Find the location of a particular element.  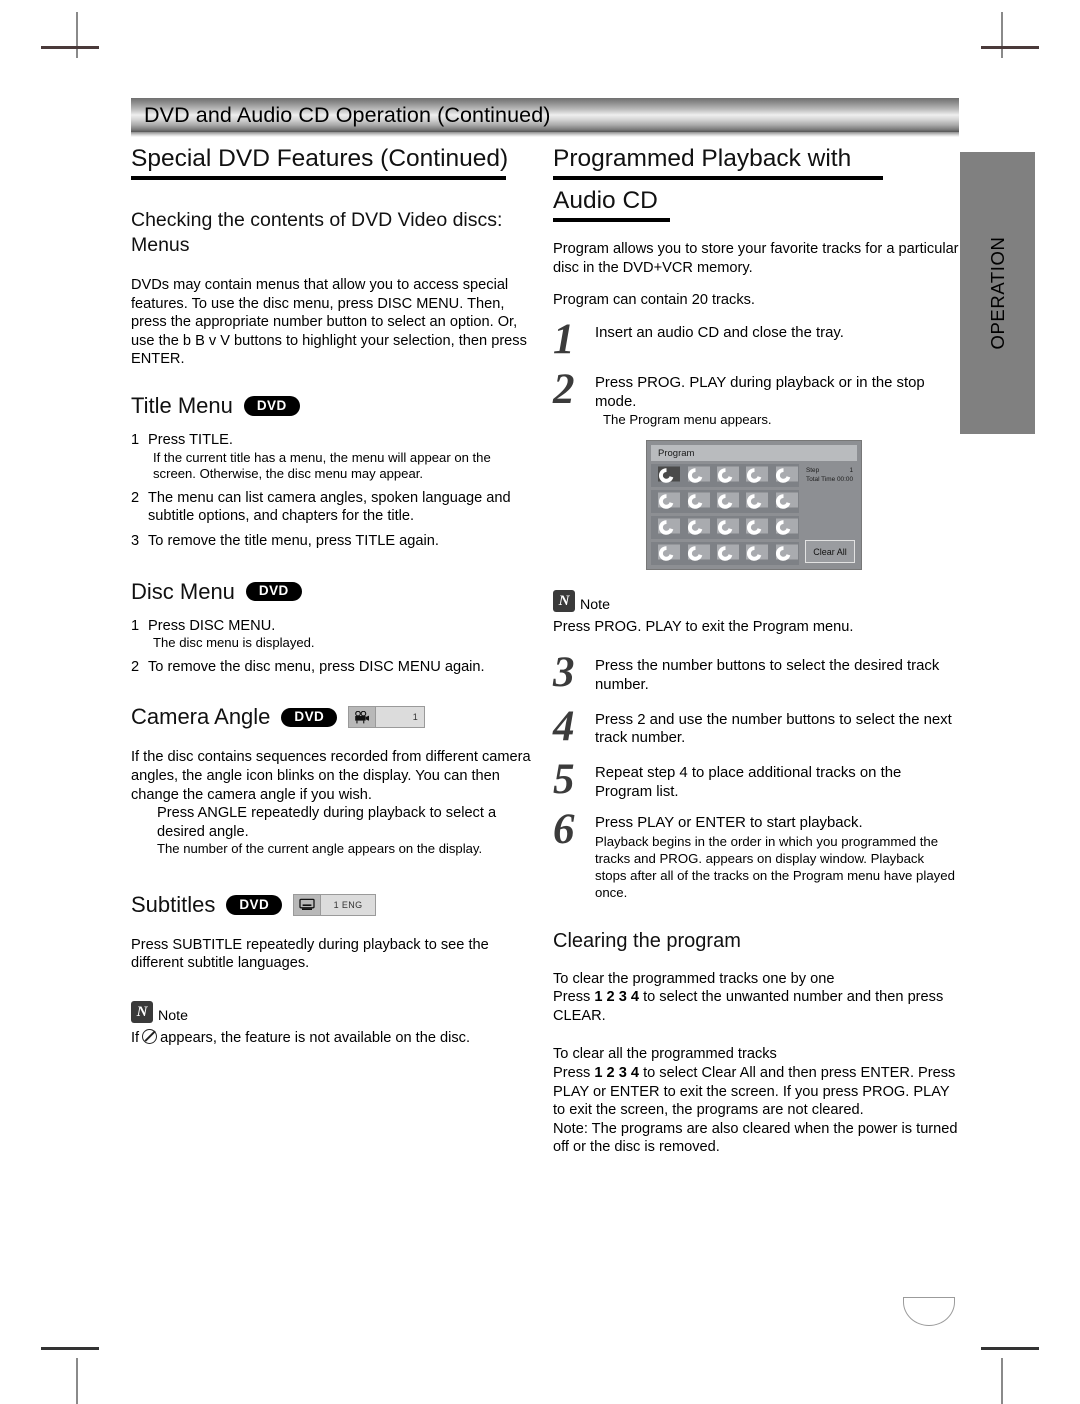

prohibited-icon is located at coordinates (150, 1037).